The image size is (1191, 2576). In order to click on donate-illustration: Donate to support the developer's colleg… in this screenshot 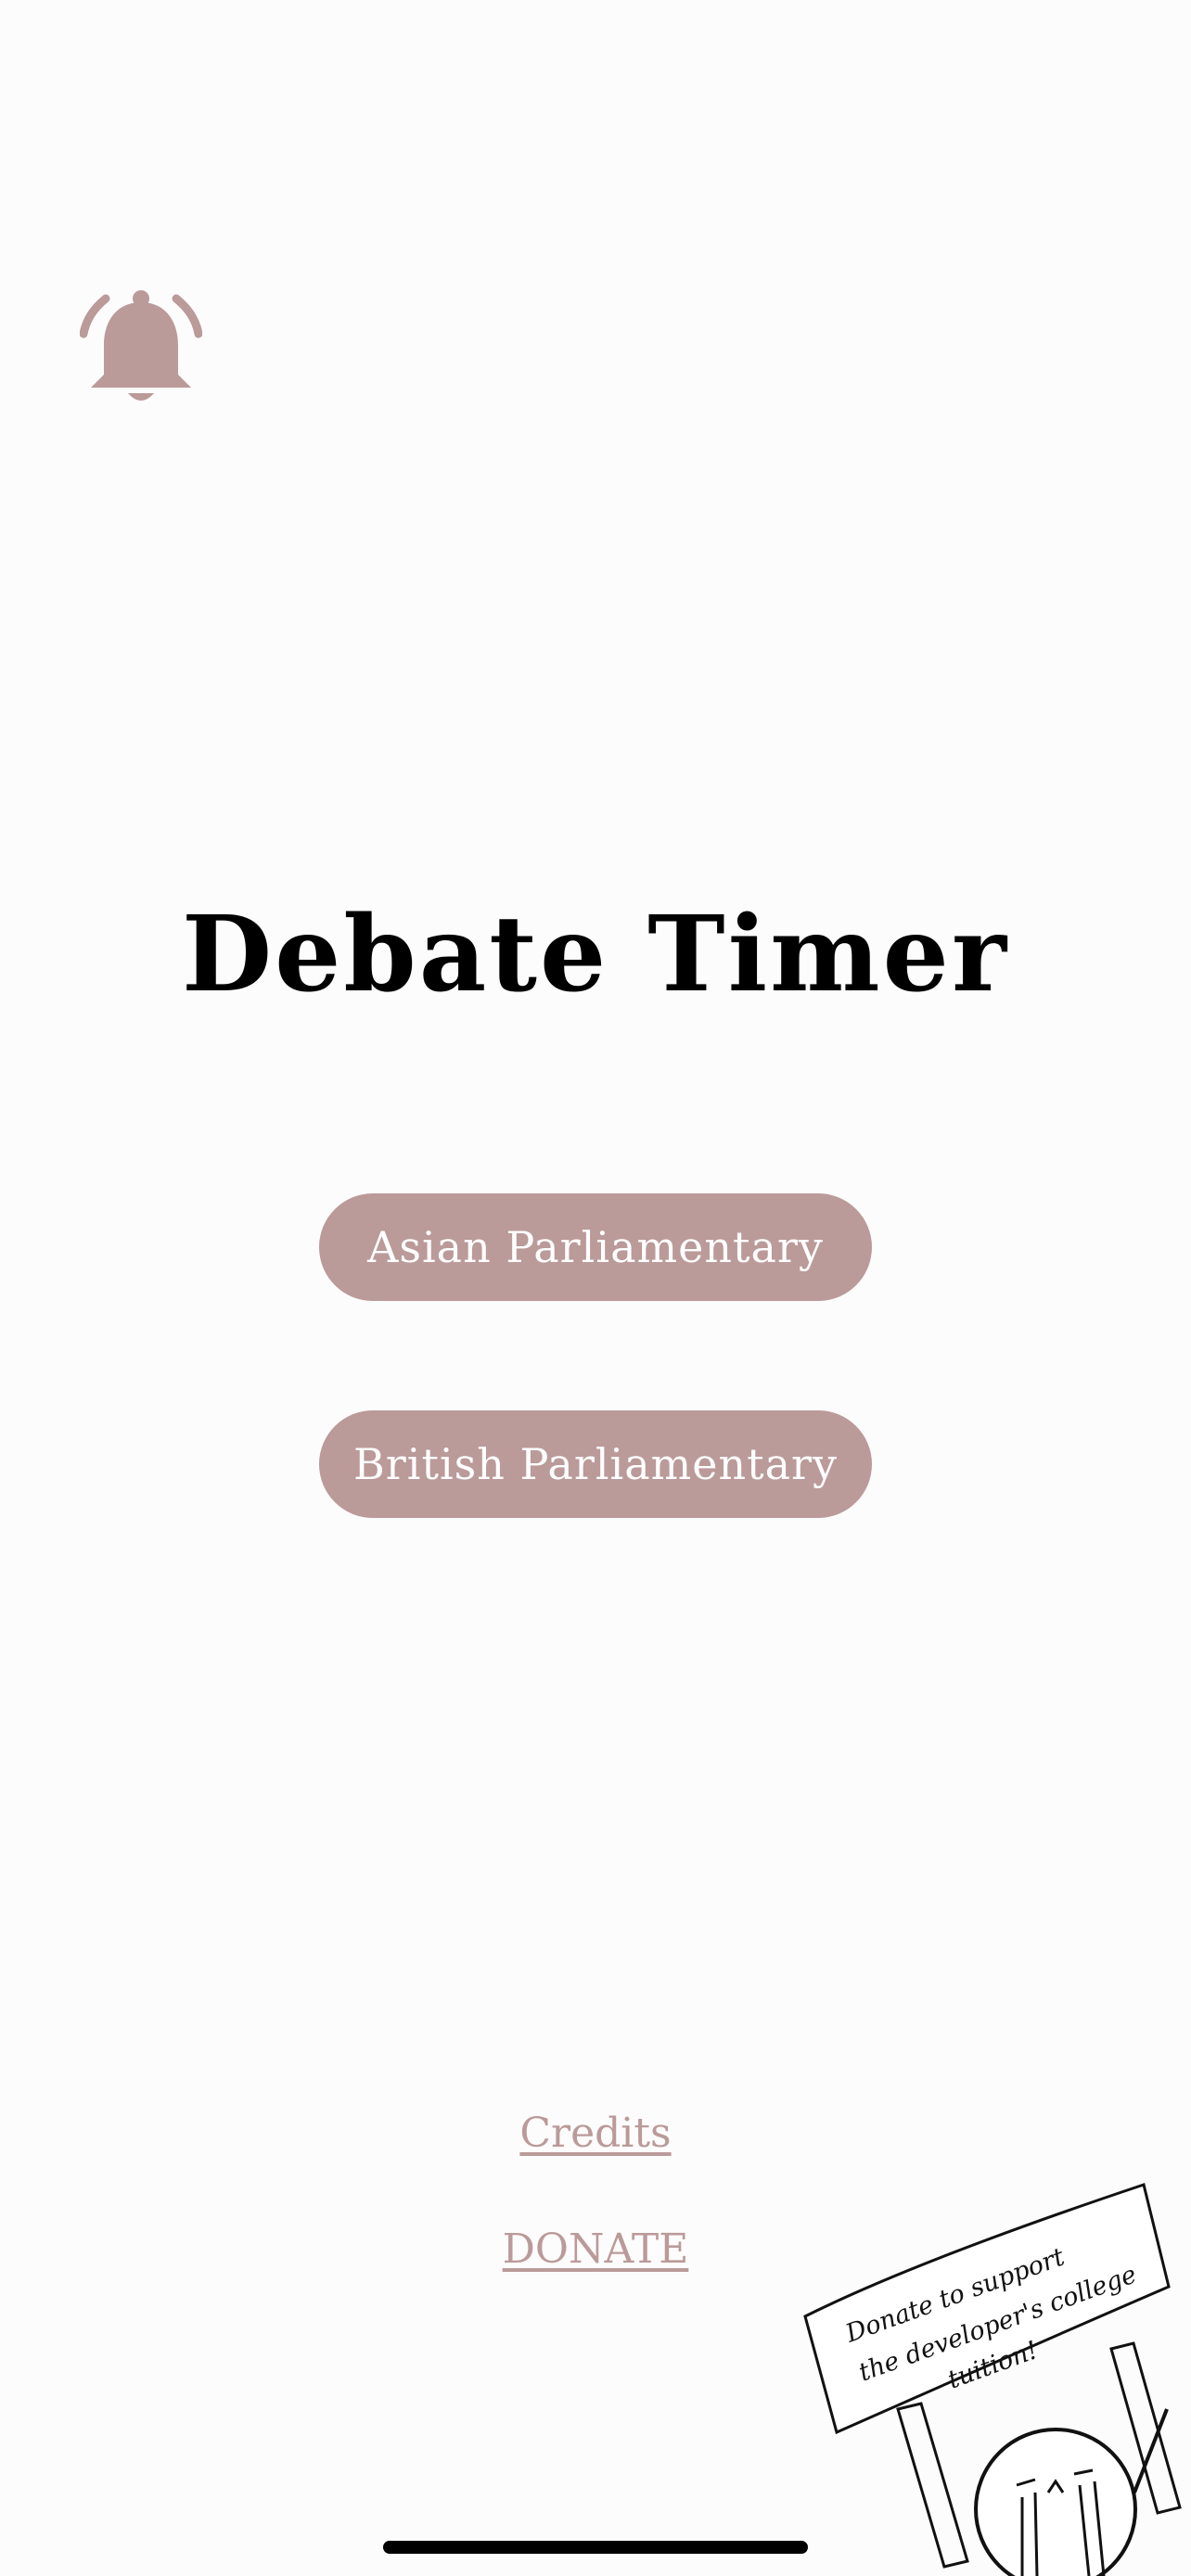, I will do `click(993, 2377)`.